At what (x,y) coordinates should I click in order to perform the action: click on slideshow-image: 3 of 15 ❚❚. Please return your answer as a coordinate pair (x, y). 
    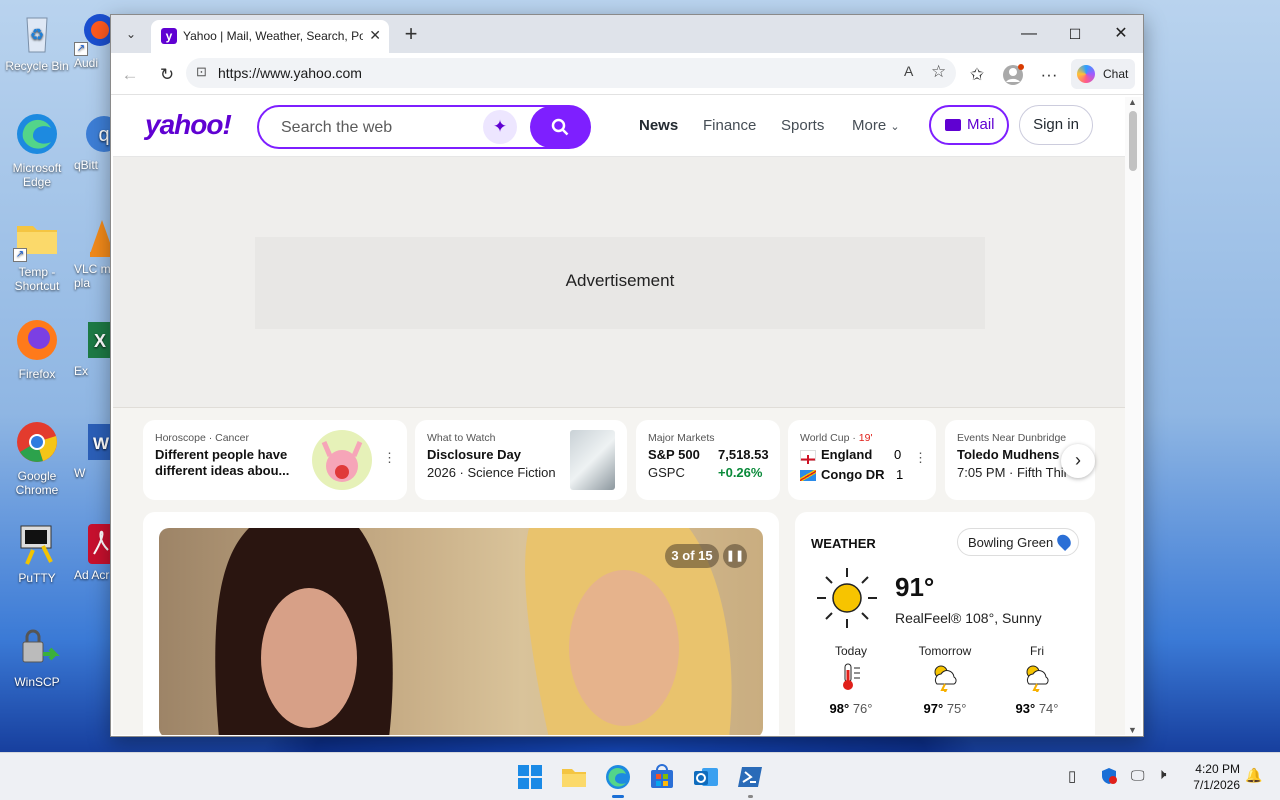
    Looking at the image, I should click on (461, 631).